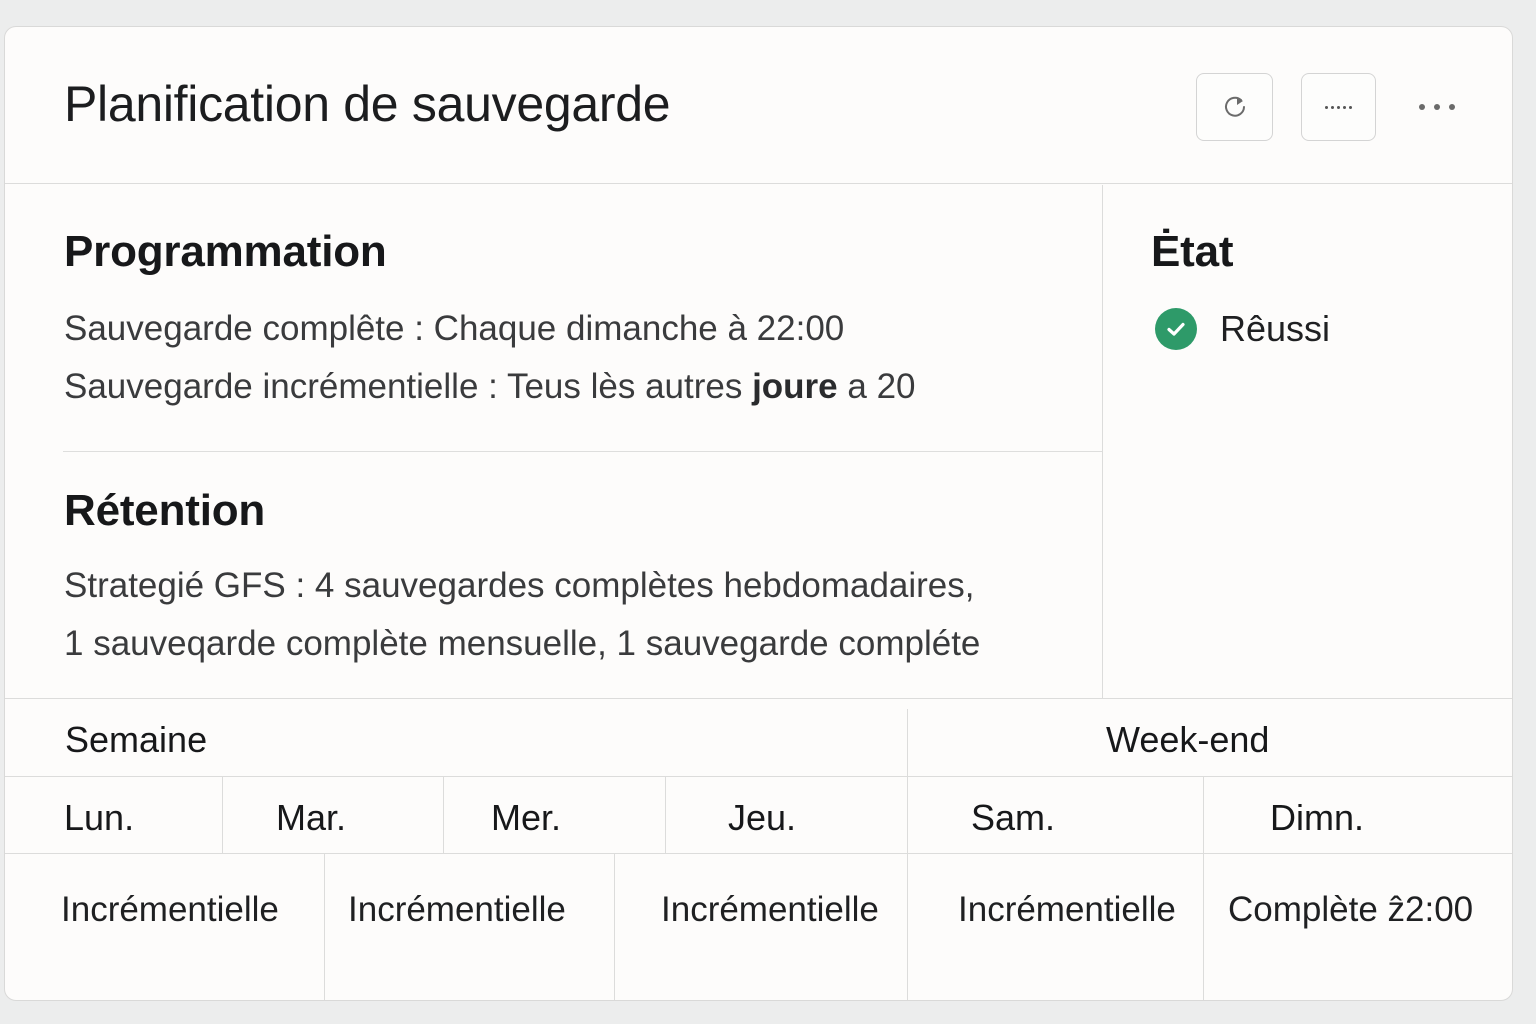  What do you see at coordinates (1188, 739) in the screenshot?
I see `group-weekend: Week-end` at bounding box center [1188, 739].